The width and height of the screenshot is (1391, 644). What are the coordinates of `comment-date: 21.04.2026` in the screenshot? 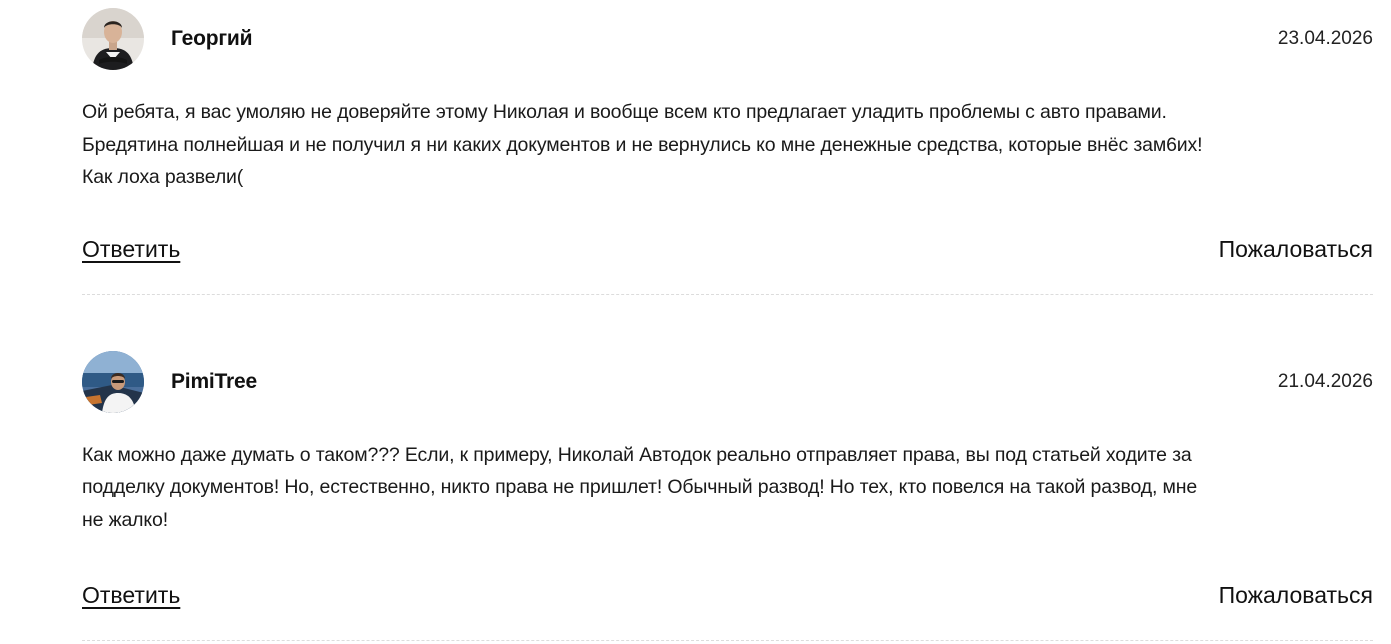 It's located at (1325, 381).